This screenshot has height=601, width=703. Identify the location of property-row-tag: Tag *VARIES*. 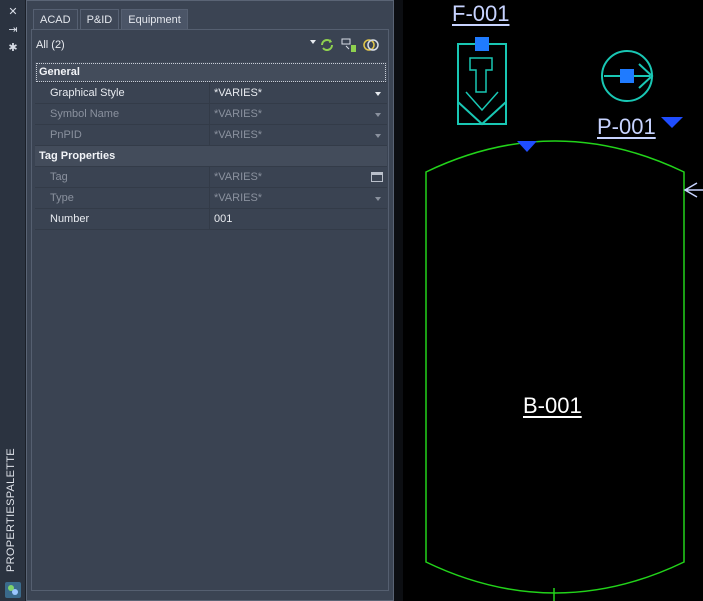
(211, 177).